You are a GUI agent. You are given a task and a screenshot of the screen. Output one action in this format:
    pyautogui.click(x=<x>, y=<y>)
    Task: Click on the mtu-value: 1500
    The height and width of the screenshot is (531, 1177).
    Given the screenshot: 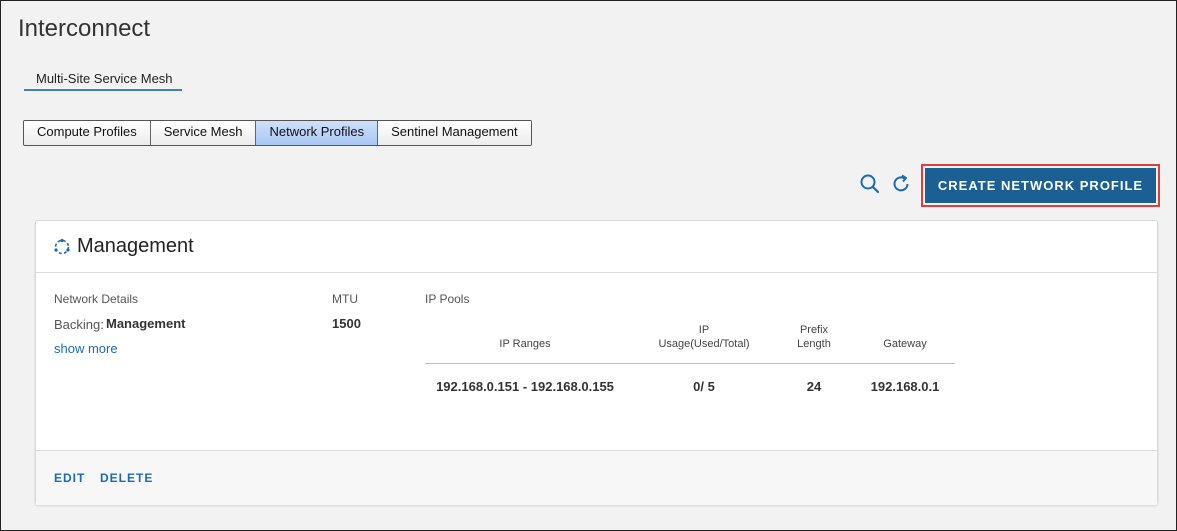 What is the action you would take?
    pyautogui.click(x=346, y=323)
    